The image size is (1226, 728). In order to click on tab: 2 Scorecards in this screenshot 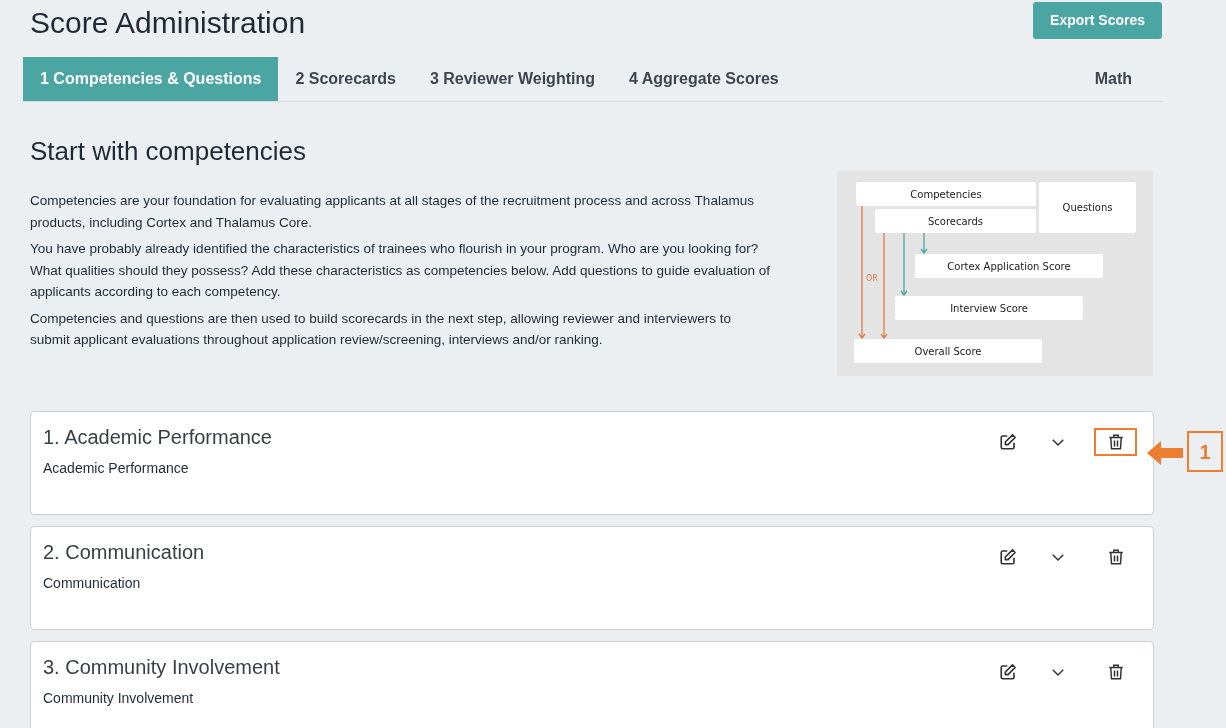, I will do `click(345, 79)`.